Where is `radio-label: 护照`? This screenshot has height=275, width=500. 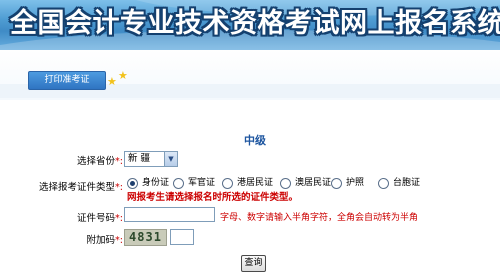 radio-label: 护照 is located at coordinates (355, 183).